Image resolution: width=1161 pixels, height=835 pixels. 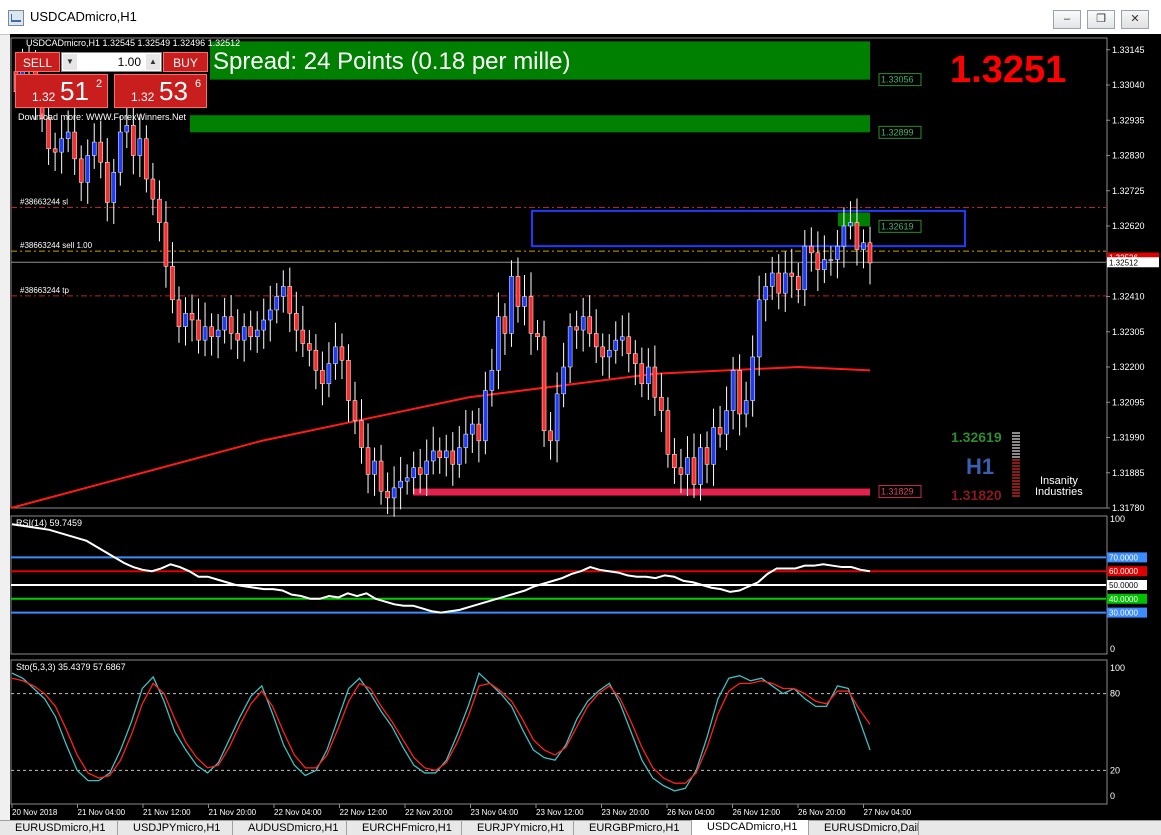 What do you see at coordinates (185, 62) in the screenshot?
I see `buy-button: BUY` at bounding box center [185, 62].